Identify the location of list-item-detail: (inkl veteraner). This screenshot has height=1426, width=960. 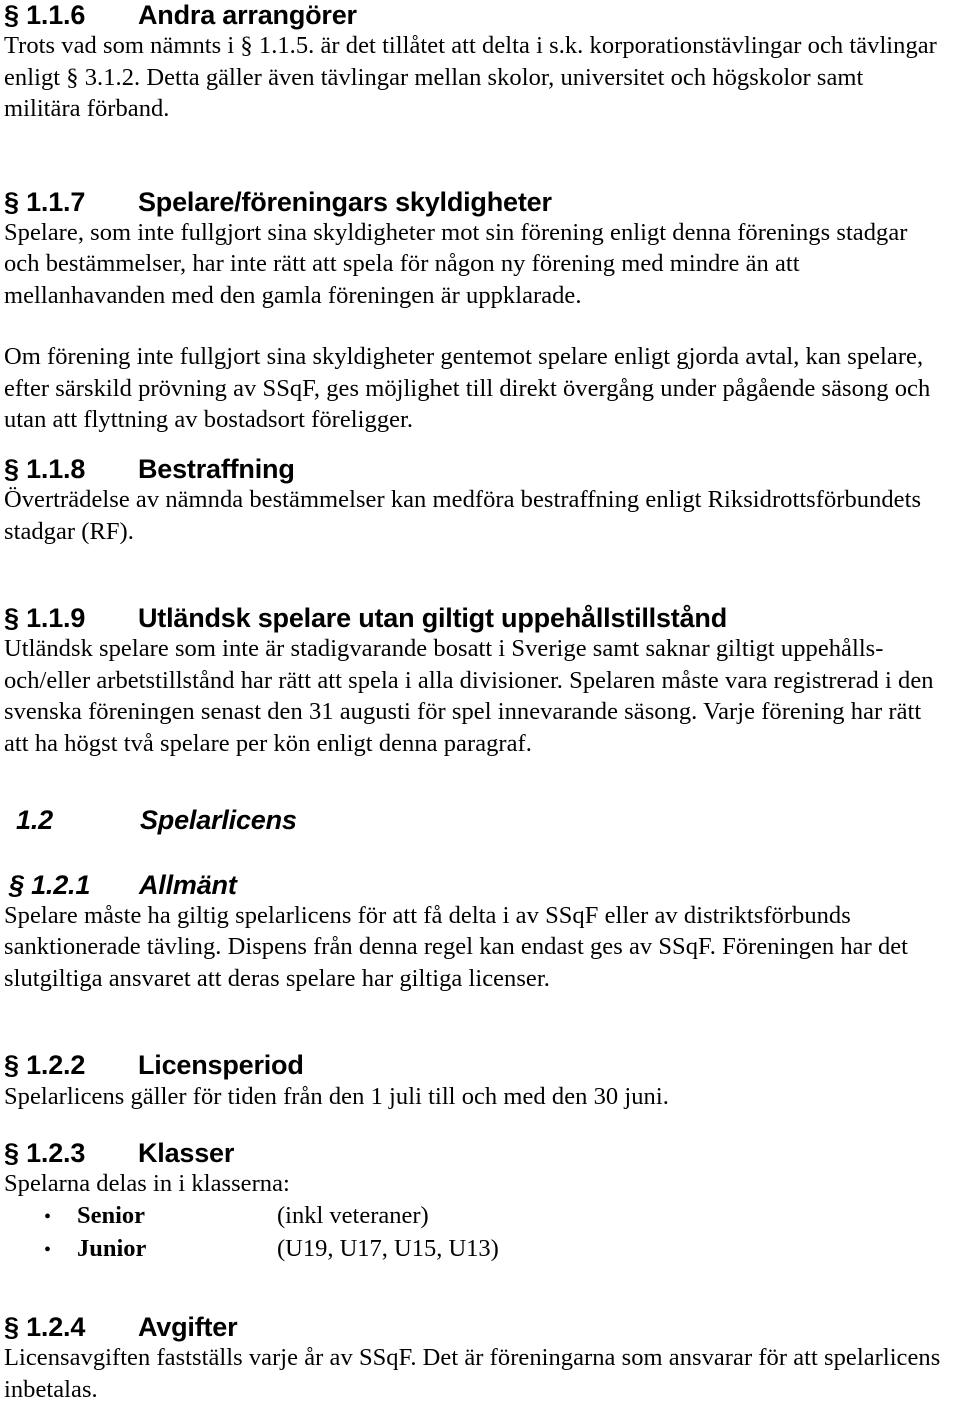
(353, 1215).